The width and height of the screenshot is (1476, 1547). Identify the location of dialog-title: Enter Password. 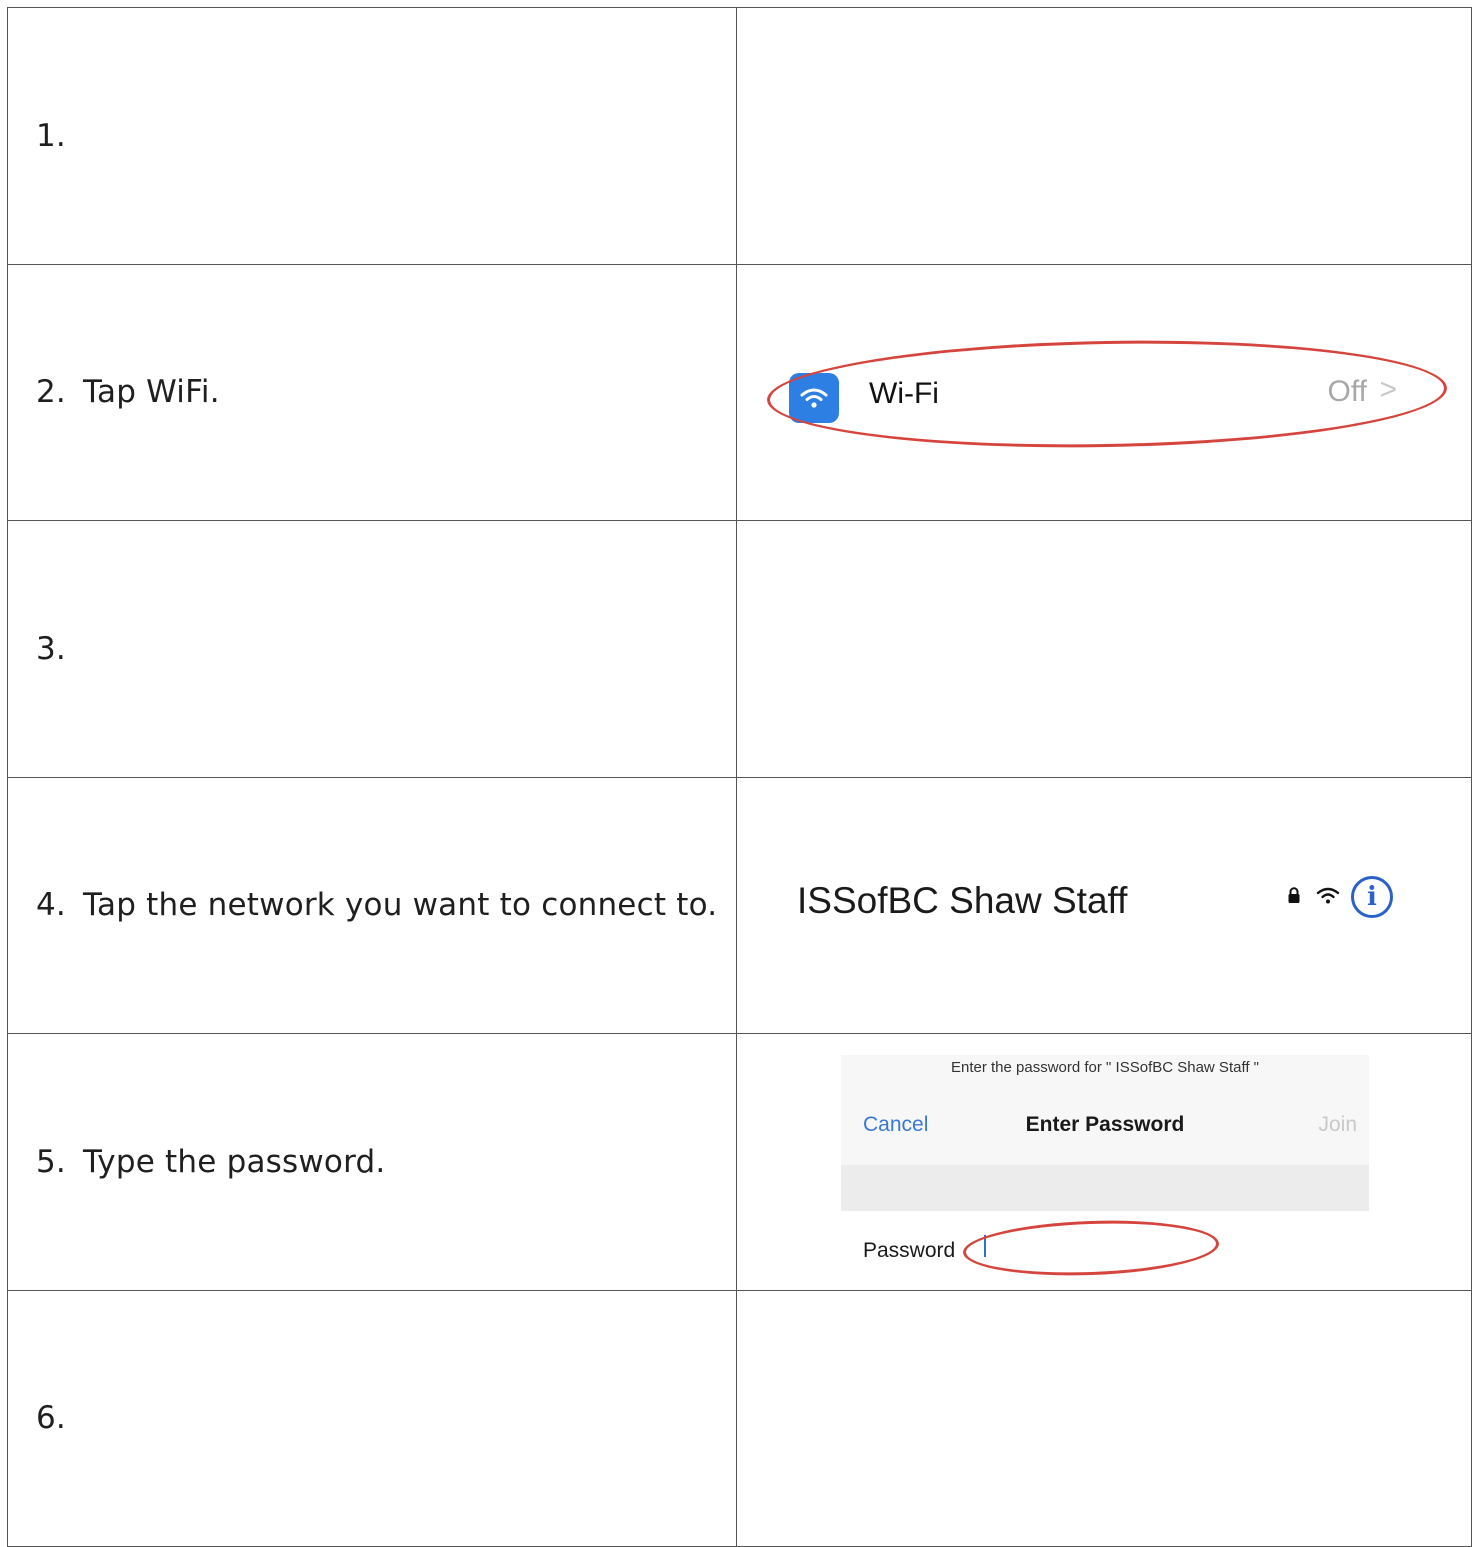
(1105, 1124).